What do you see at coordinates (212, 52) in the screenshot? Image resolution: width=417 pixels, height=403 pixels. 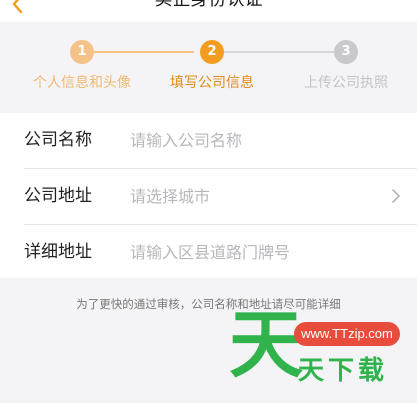 I see `step-2-circle: 2` at bounding box center [212, 52].